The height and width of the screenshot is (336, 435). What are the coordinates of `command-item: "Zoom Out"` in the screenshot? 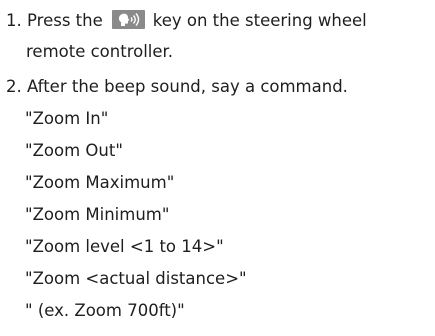 It's located at (74, 150).